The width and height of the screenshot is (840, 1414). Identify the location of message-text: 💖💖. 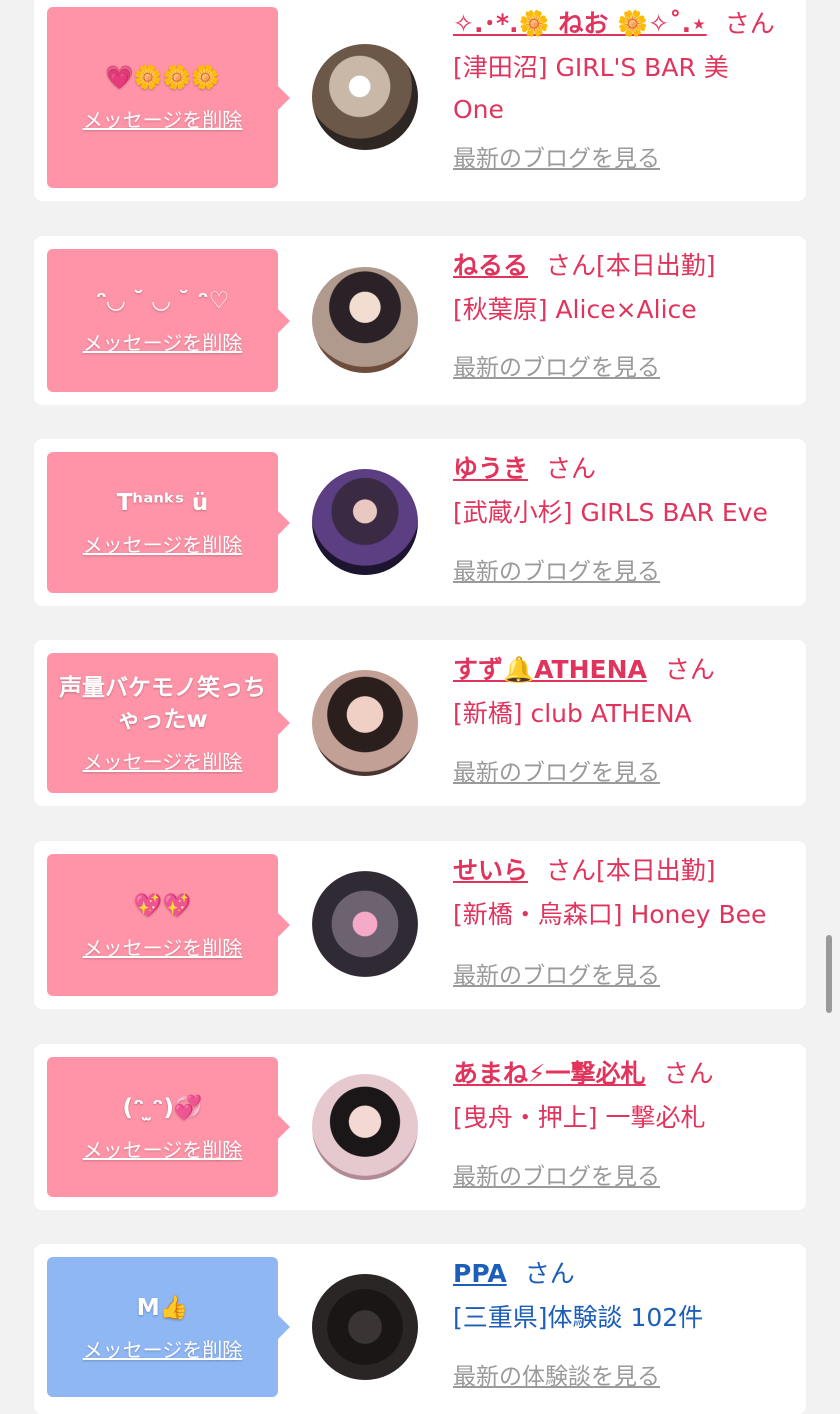
(162, 905).